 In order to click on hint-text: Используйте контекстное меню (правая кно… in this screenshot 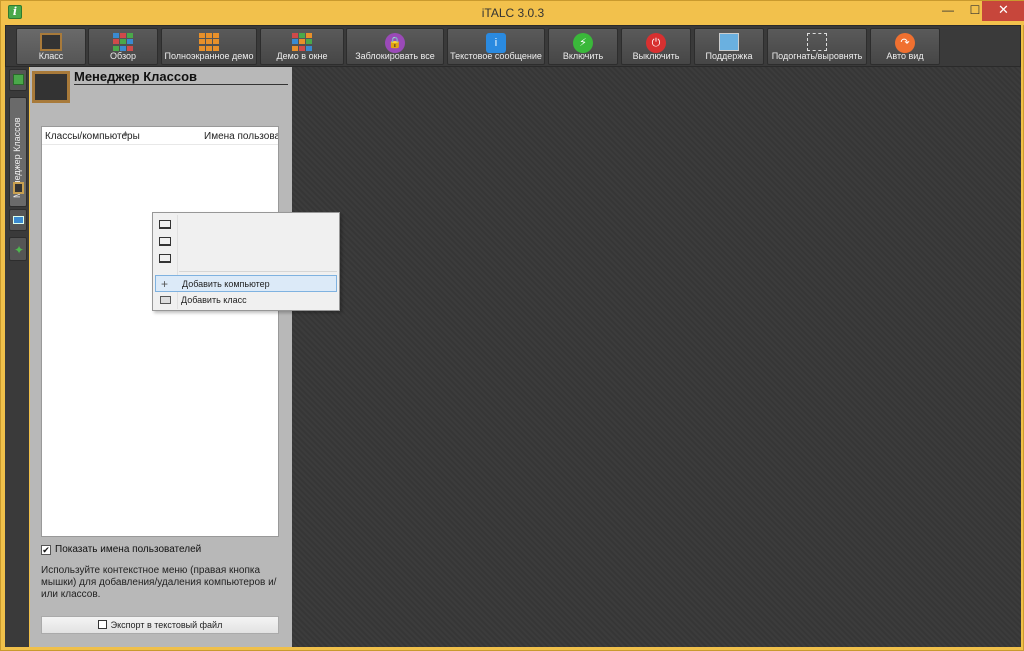, I will do `click(159, 582)`.